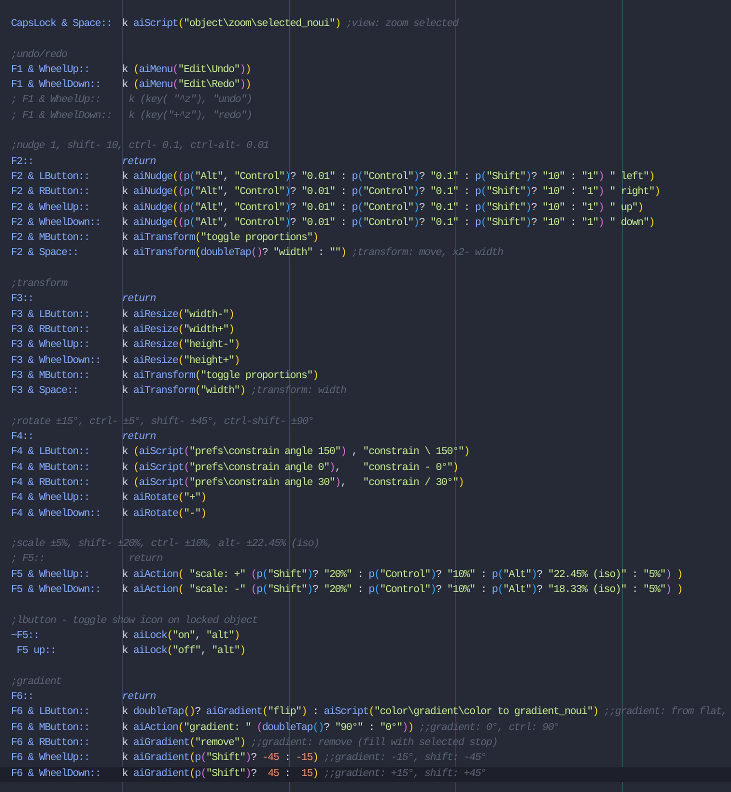 The height and width of the screenshot is (792, 731). Describe the element at coordinates (50, 238) in the screenshot. I see `hotkey-label: F2 & MButton::` at that location.